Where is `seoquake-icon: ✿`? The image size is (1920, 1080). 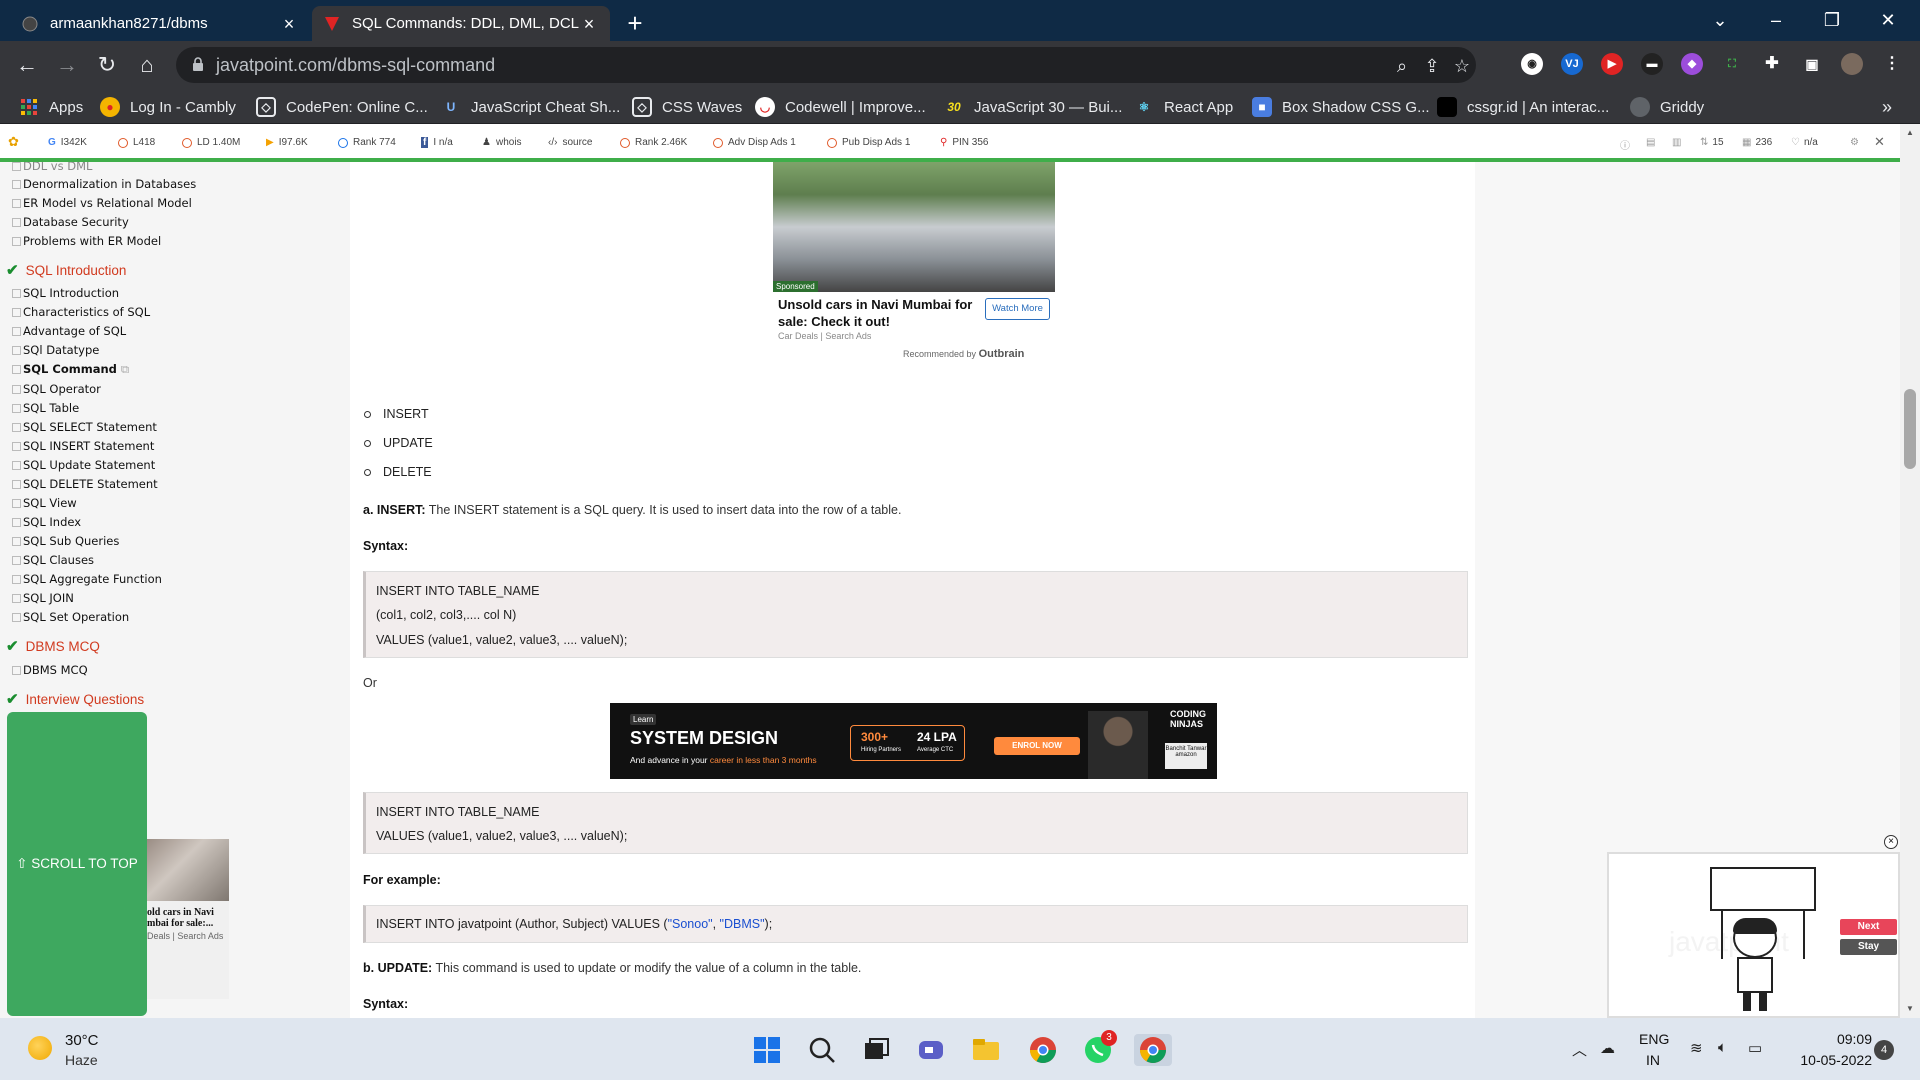 seoquake-icon: ✿ is located at coordinates (13, 142).